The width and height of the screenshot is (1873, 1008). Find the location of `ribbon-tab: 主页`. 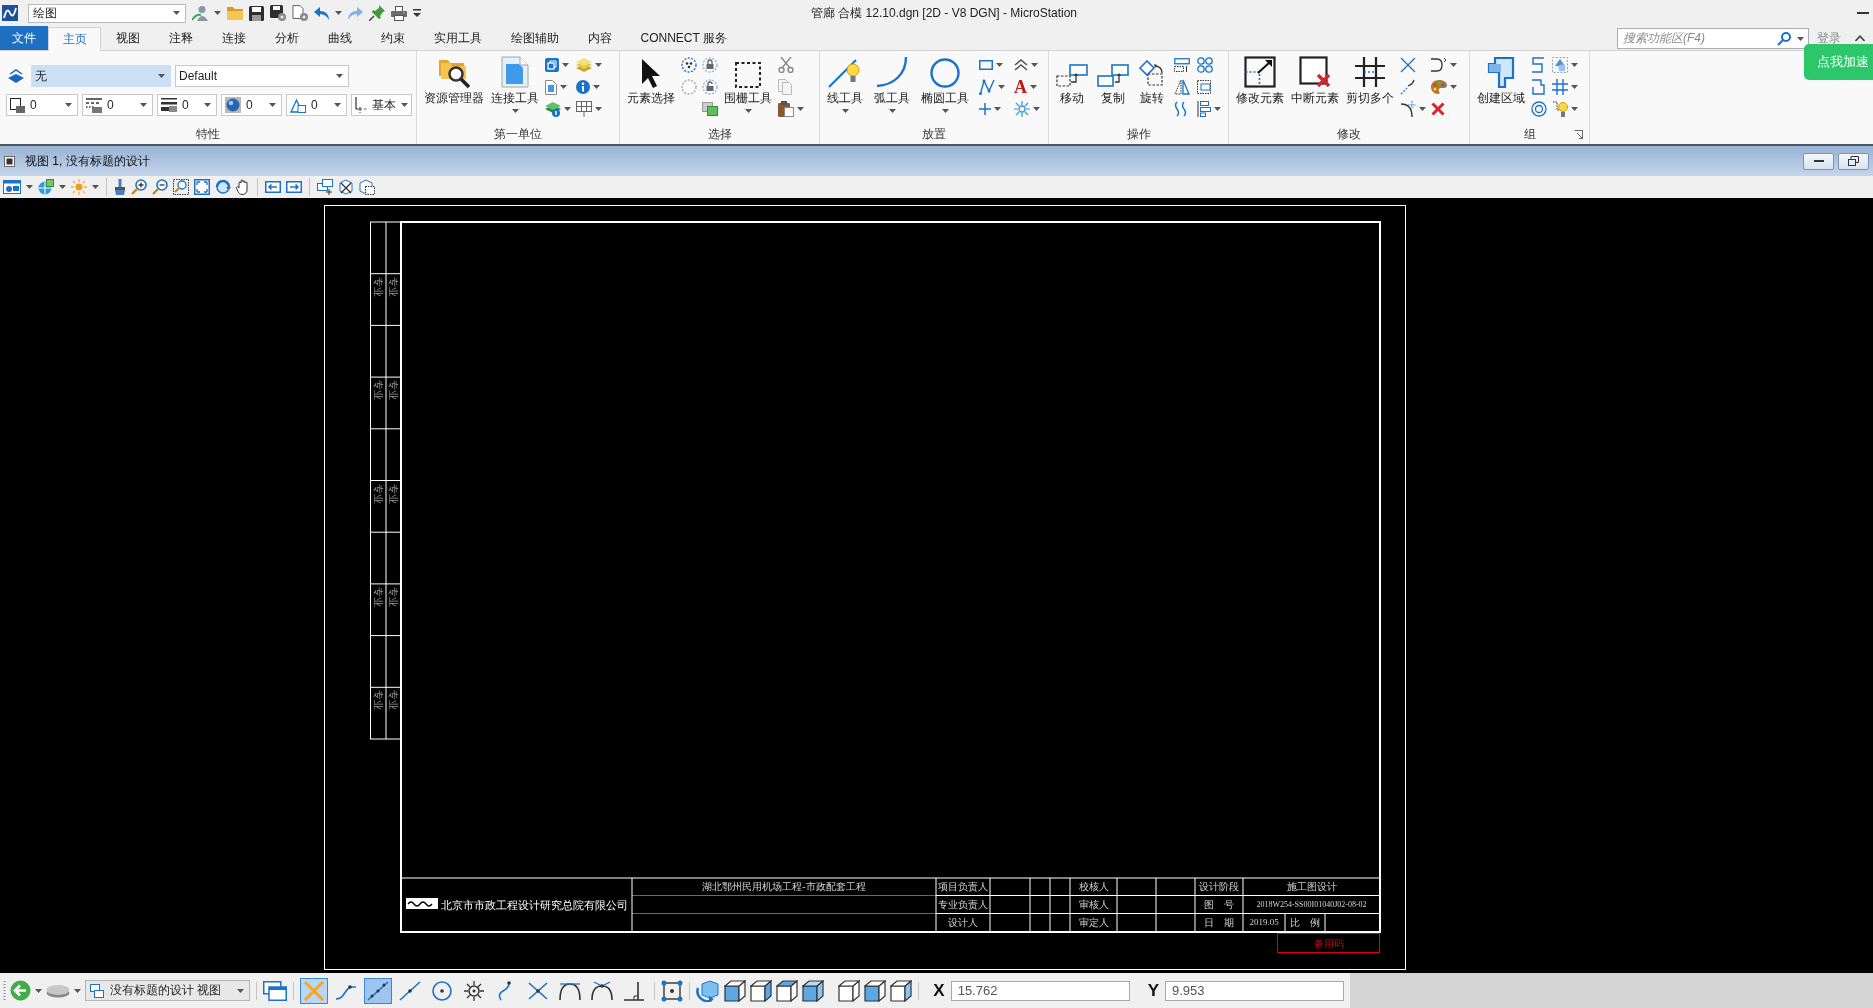

ribbon-tab: 主页 is located at coordinates (74, 39).